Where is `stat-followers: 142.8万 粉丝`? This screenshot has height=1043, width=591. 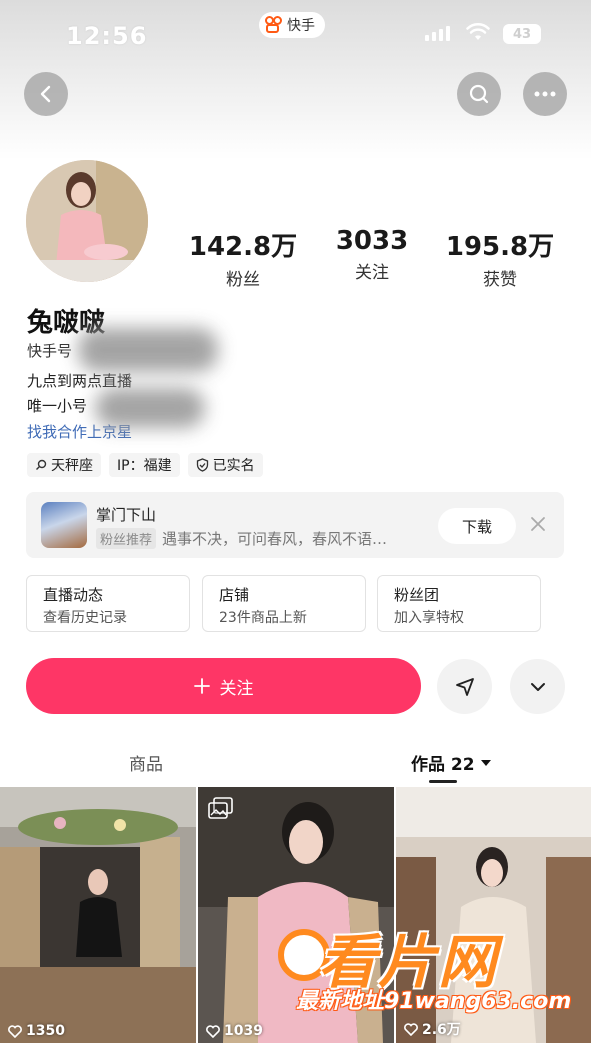 stat-followers: 142.8万 粉丝 is located at coordinates (243, 258).